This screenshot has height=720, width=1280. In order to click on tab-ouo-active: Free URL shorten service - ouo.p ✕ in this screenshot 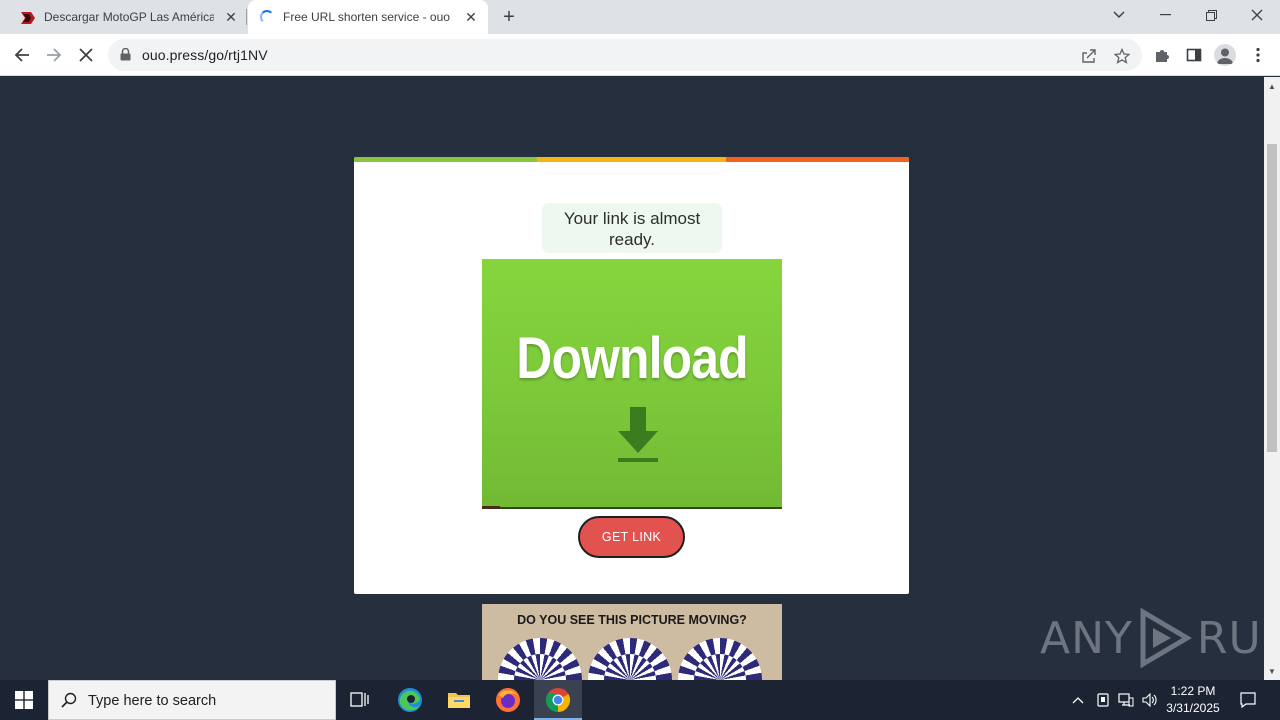, I will do `click(368, 17)`.